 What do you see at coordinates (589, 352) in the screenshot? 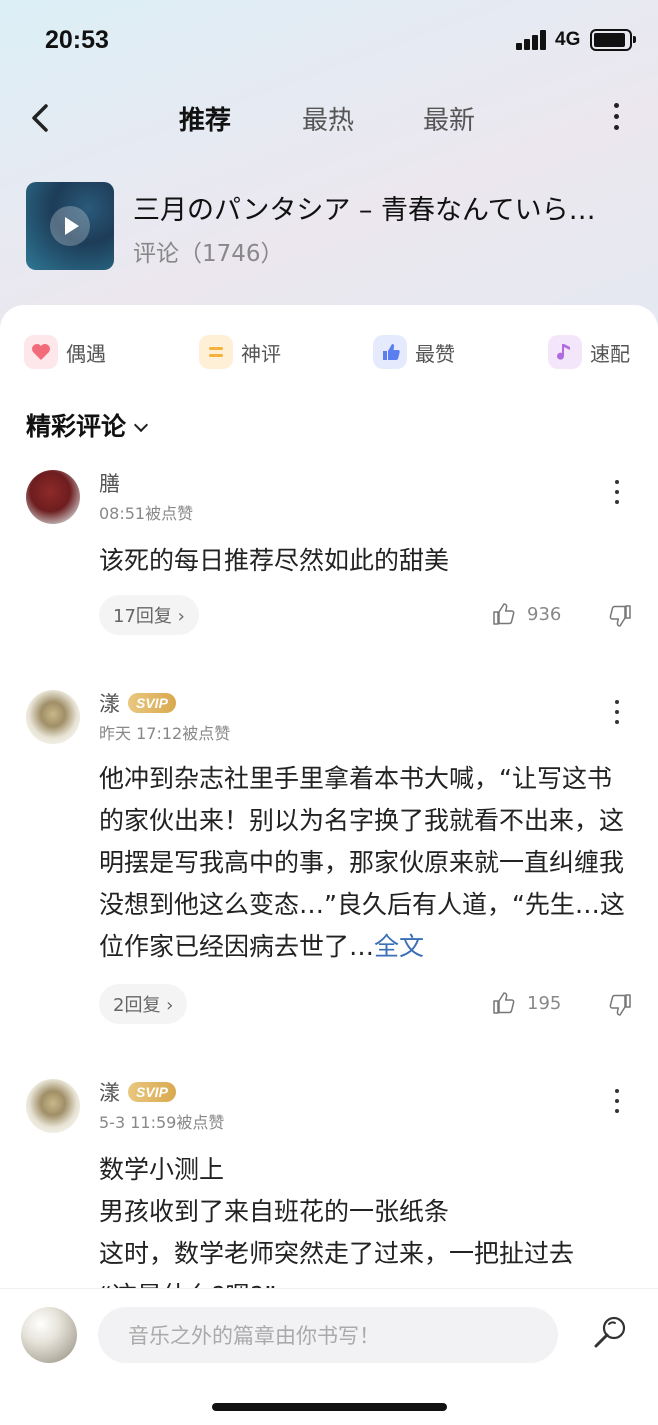
I see `filter-quick-match: 速配` at bounding box center [589, 352].